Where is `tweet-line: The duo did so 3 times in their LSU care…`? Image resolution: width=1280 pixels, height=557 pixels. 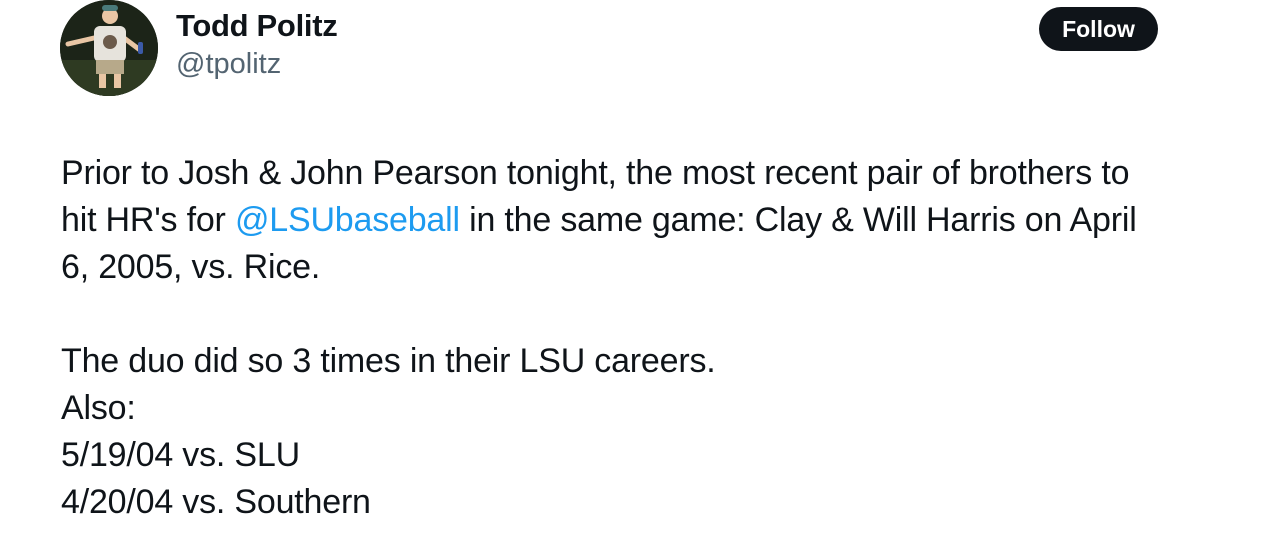
tweet-line: The duo did so 3 times in their LSU care… is located at coordinates (388, 361).